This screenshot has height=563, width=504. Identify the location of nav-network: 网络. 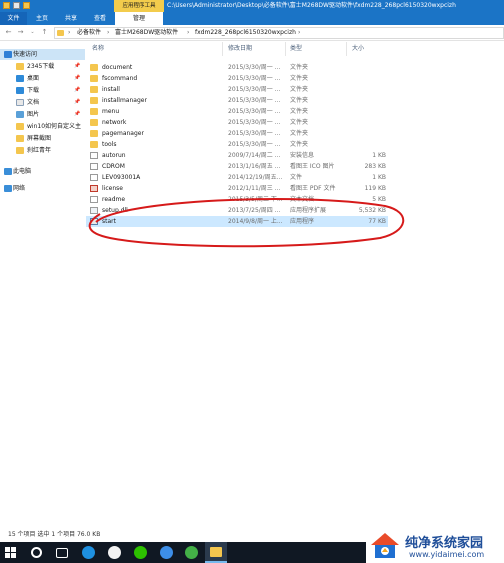
(42, 188).